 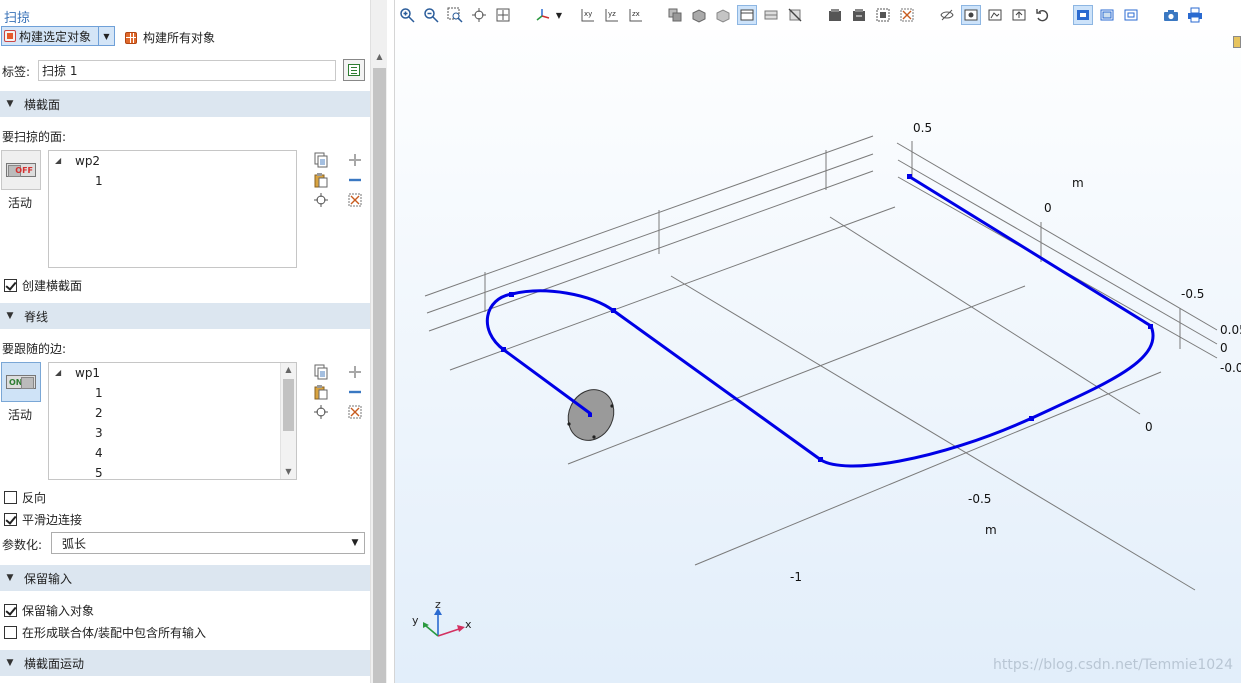 I want to click on section-spine: ▼ 脊线, so click(x=185, y=316).